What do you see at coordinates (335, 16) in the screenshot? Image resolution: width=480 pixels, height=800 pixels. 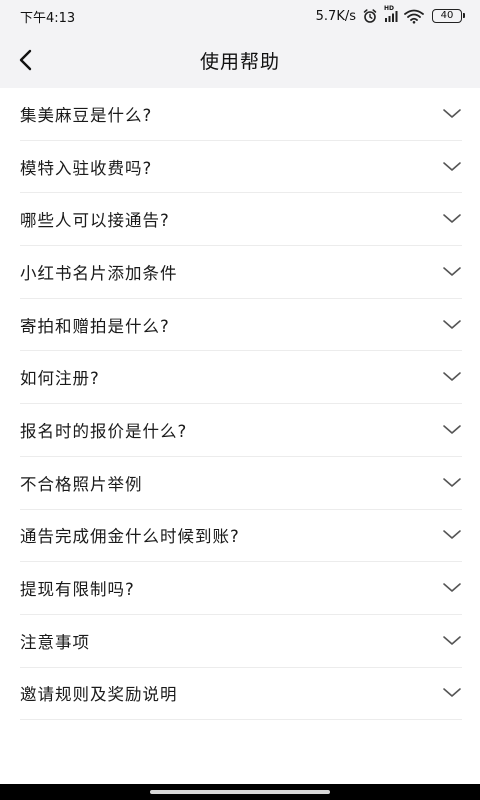 I see `network-speed: 5.7K/s` at bounding box center [335, 16].